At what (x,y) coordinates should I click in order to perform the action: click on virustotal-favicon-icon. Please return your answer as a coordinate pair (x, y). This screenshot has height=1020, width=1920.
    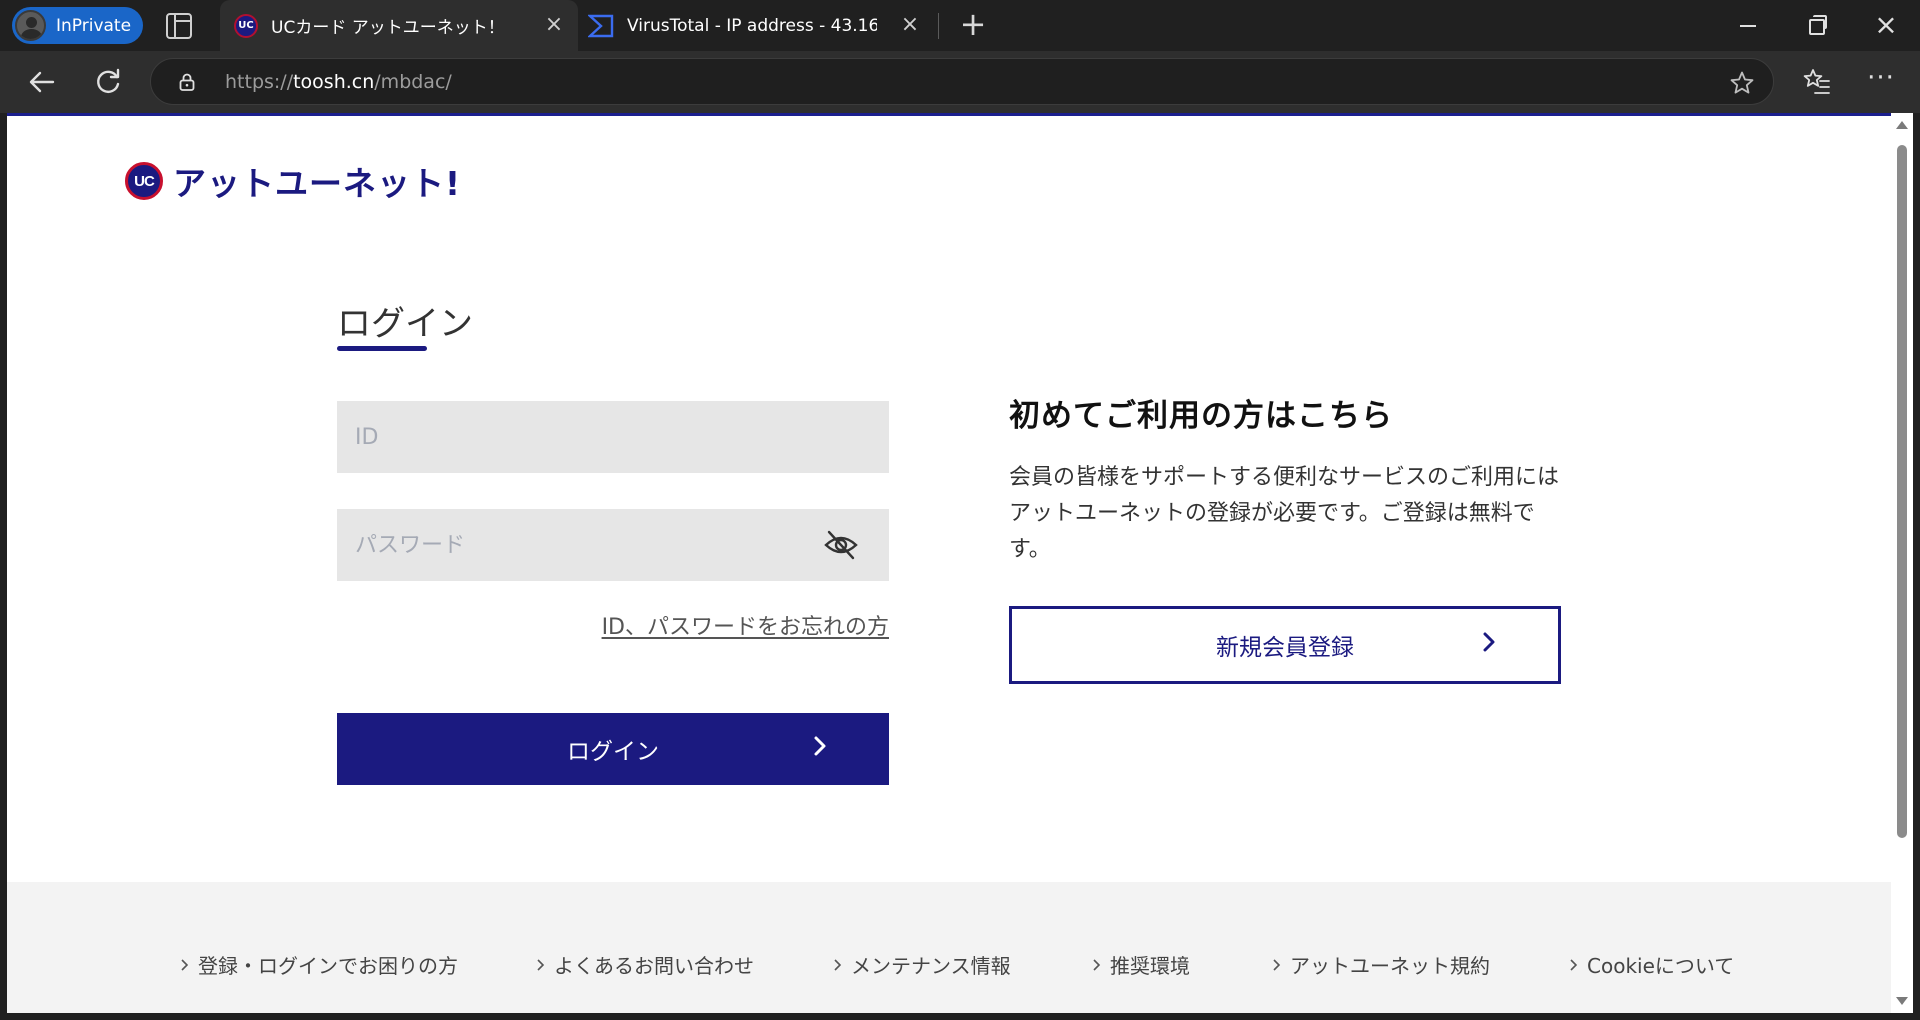
    Looking at the image, I should click on (601, 25).